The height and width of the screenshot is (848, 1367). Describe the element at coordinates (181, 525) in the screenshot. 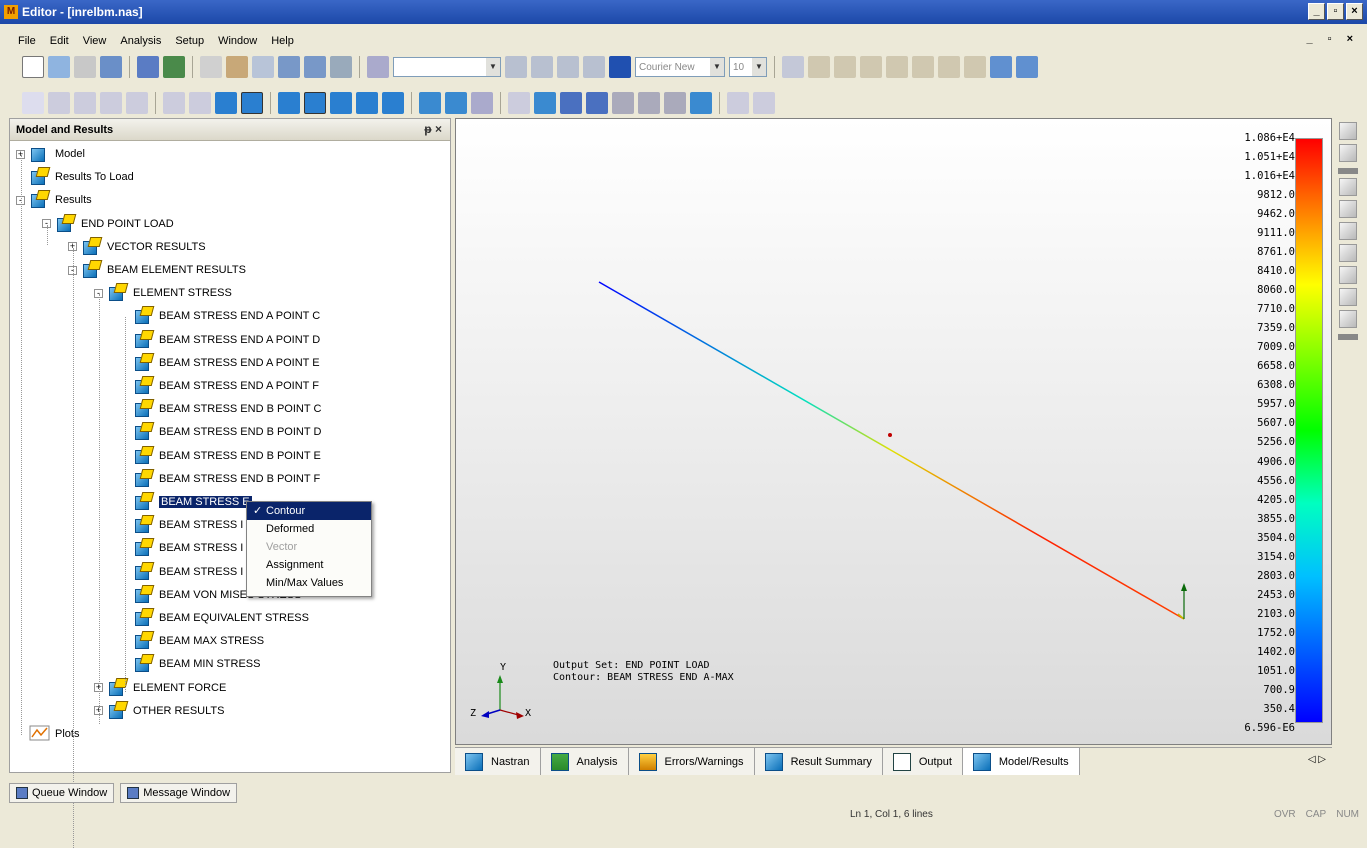

I see `tree-beam-stress-i-1: BEAM STRESS I` at that location.